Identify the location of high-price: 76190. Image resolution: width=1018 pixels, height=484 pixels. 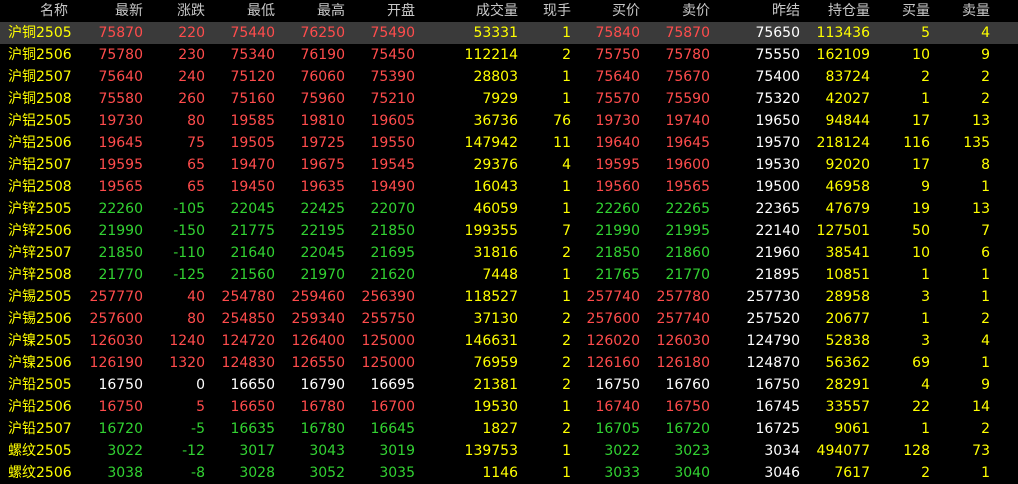
(322, 55).